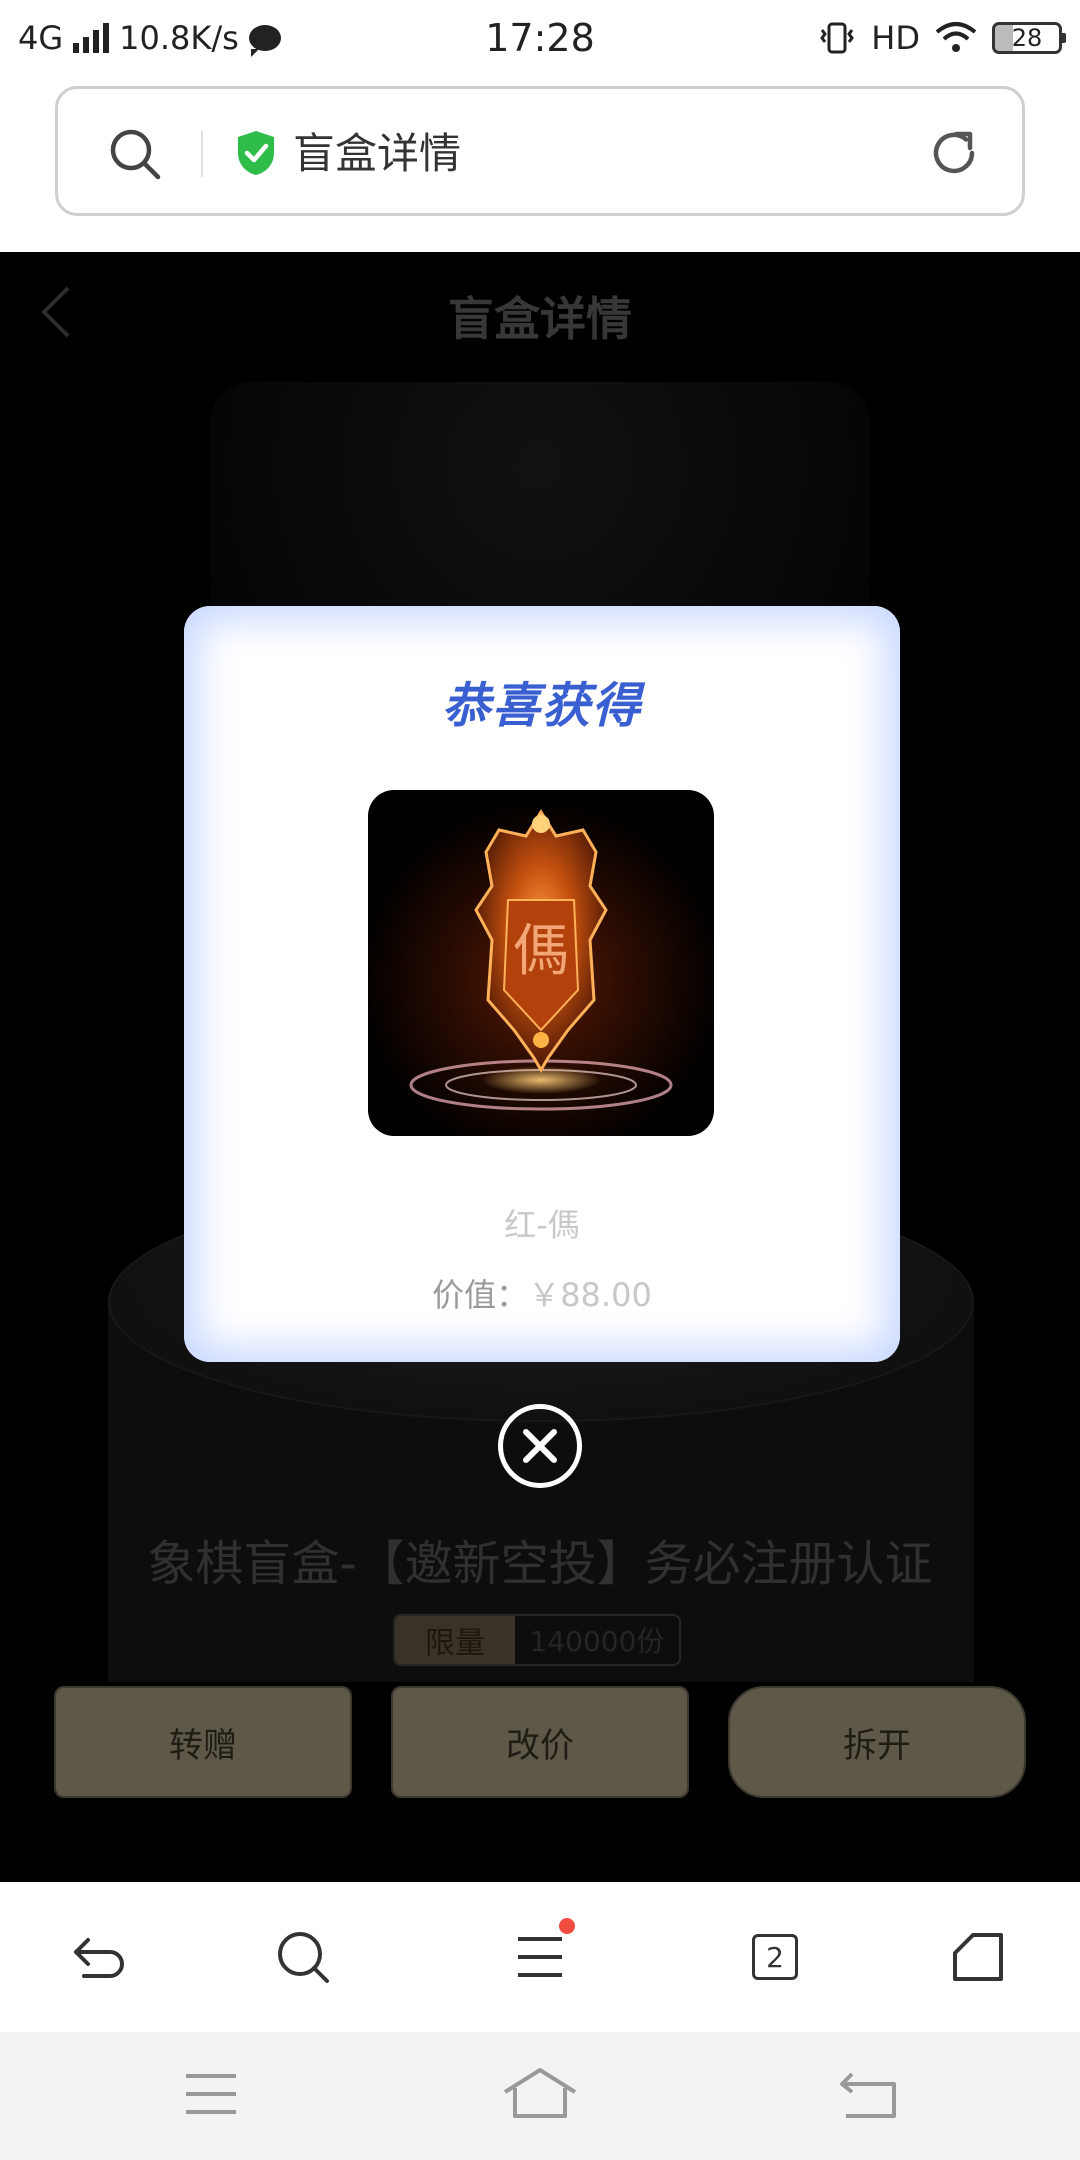 This screenshot has width=1080, height=2160. What do you see at coordinates (542, 1225) in the screenshot?
I see `prize-name: 红-傌` at bounding box center [542, 1225].